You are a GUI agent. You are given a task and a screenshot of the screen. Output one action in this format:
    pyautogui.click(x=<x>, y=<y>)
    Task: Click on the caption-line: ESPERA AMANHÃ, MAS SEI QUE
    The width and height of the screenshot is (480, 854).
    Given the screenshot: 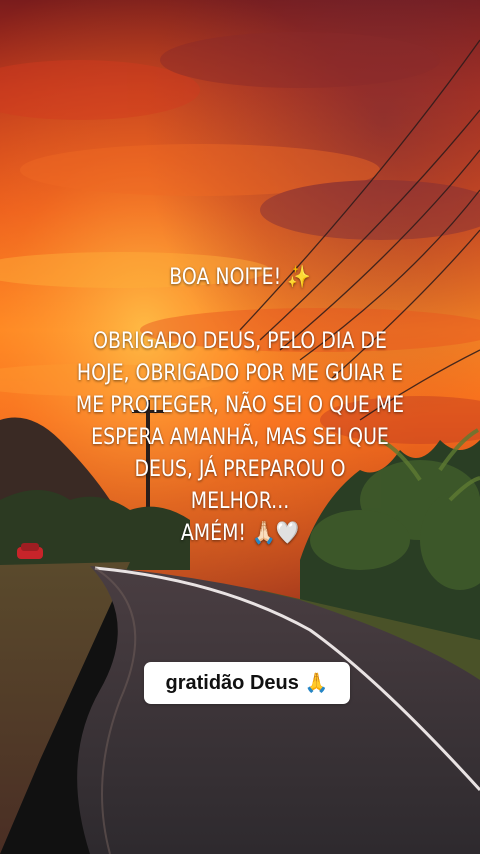 What is the action you would take?
    pyautogui.click(x=240, y=437)
    